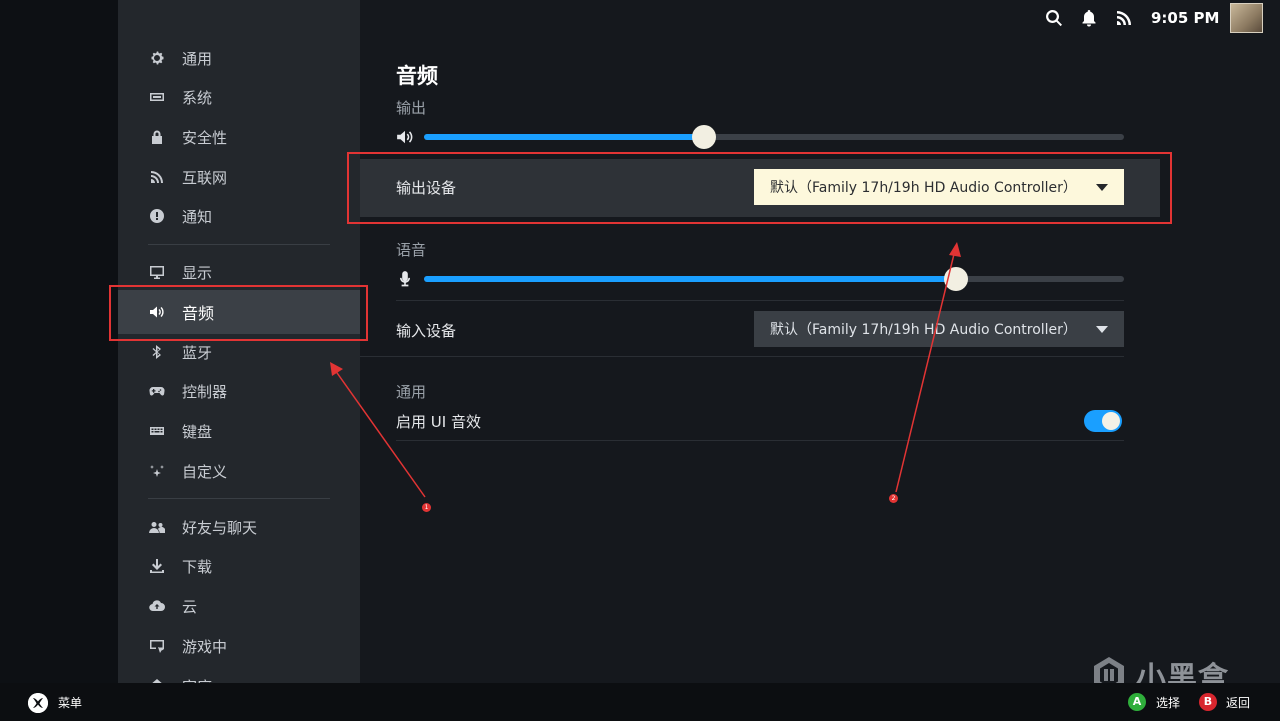  I want to click on sidebar-item-label: 通用, so click(197, 58).